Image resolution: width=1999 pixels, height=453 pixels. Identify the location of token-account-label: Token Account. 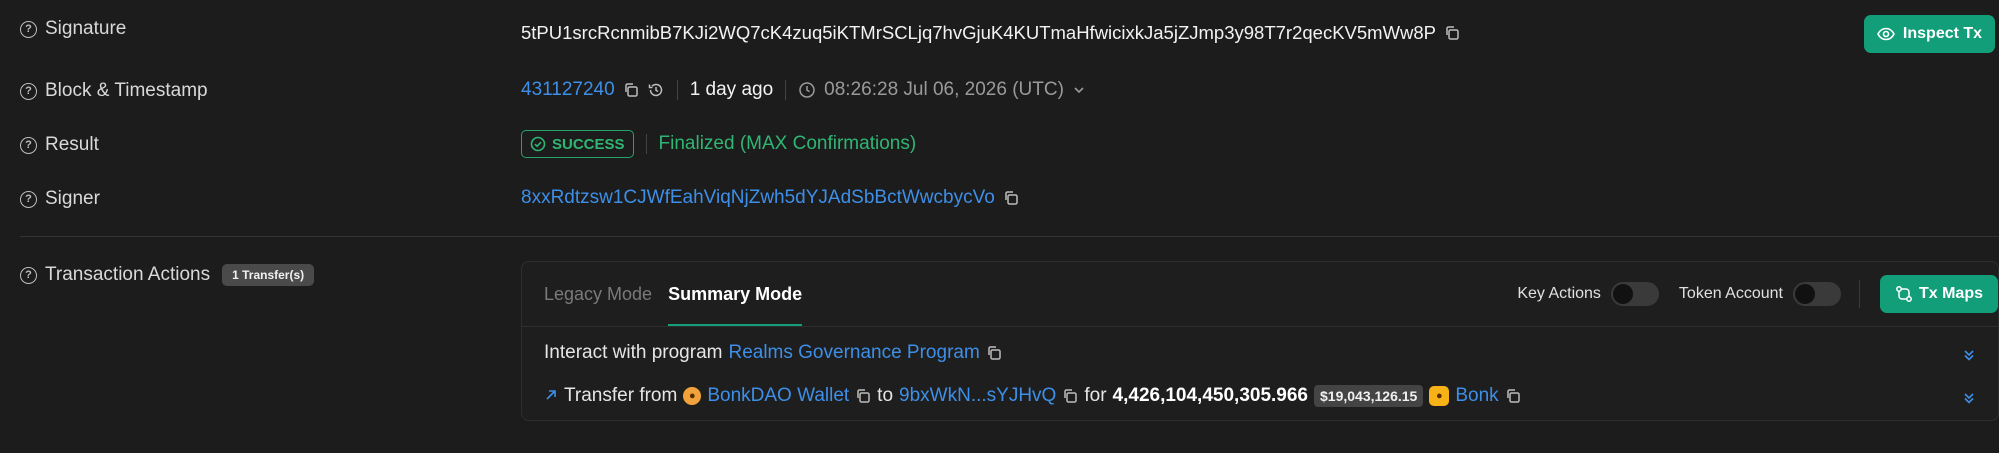
(1730, 293).